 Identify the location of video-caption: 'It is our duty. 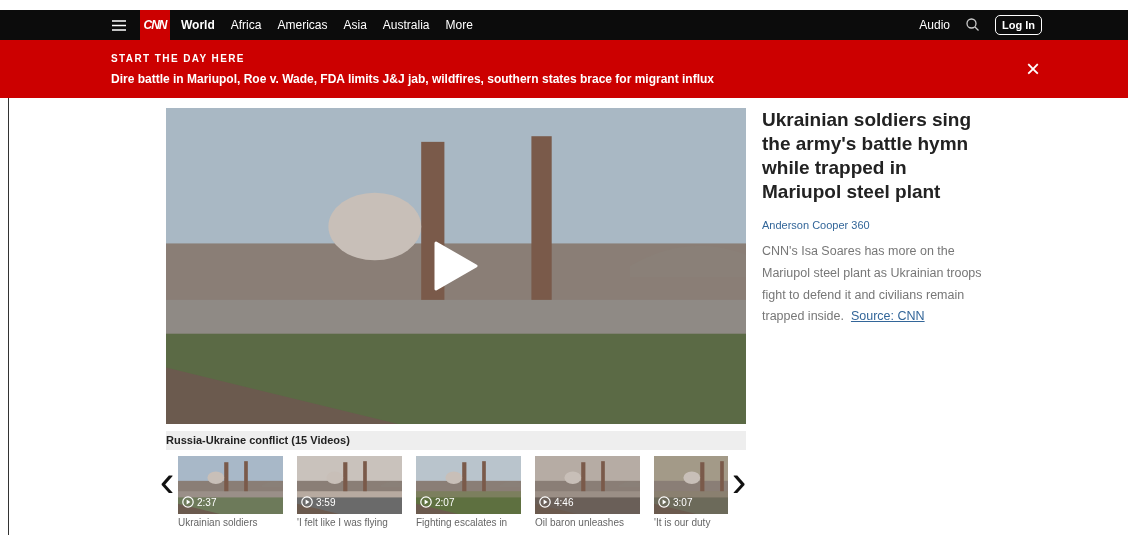
(691, 522).